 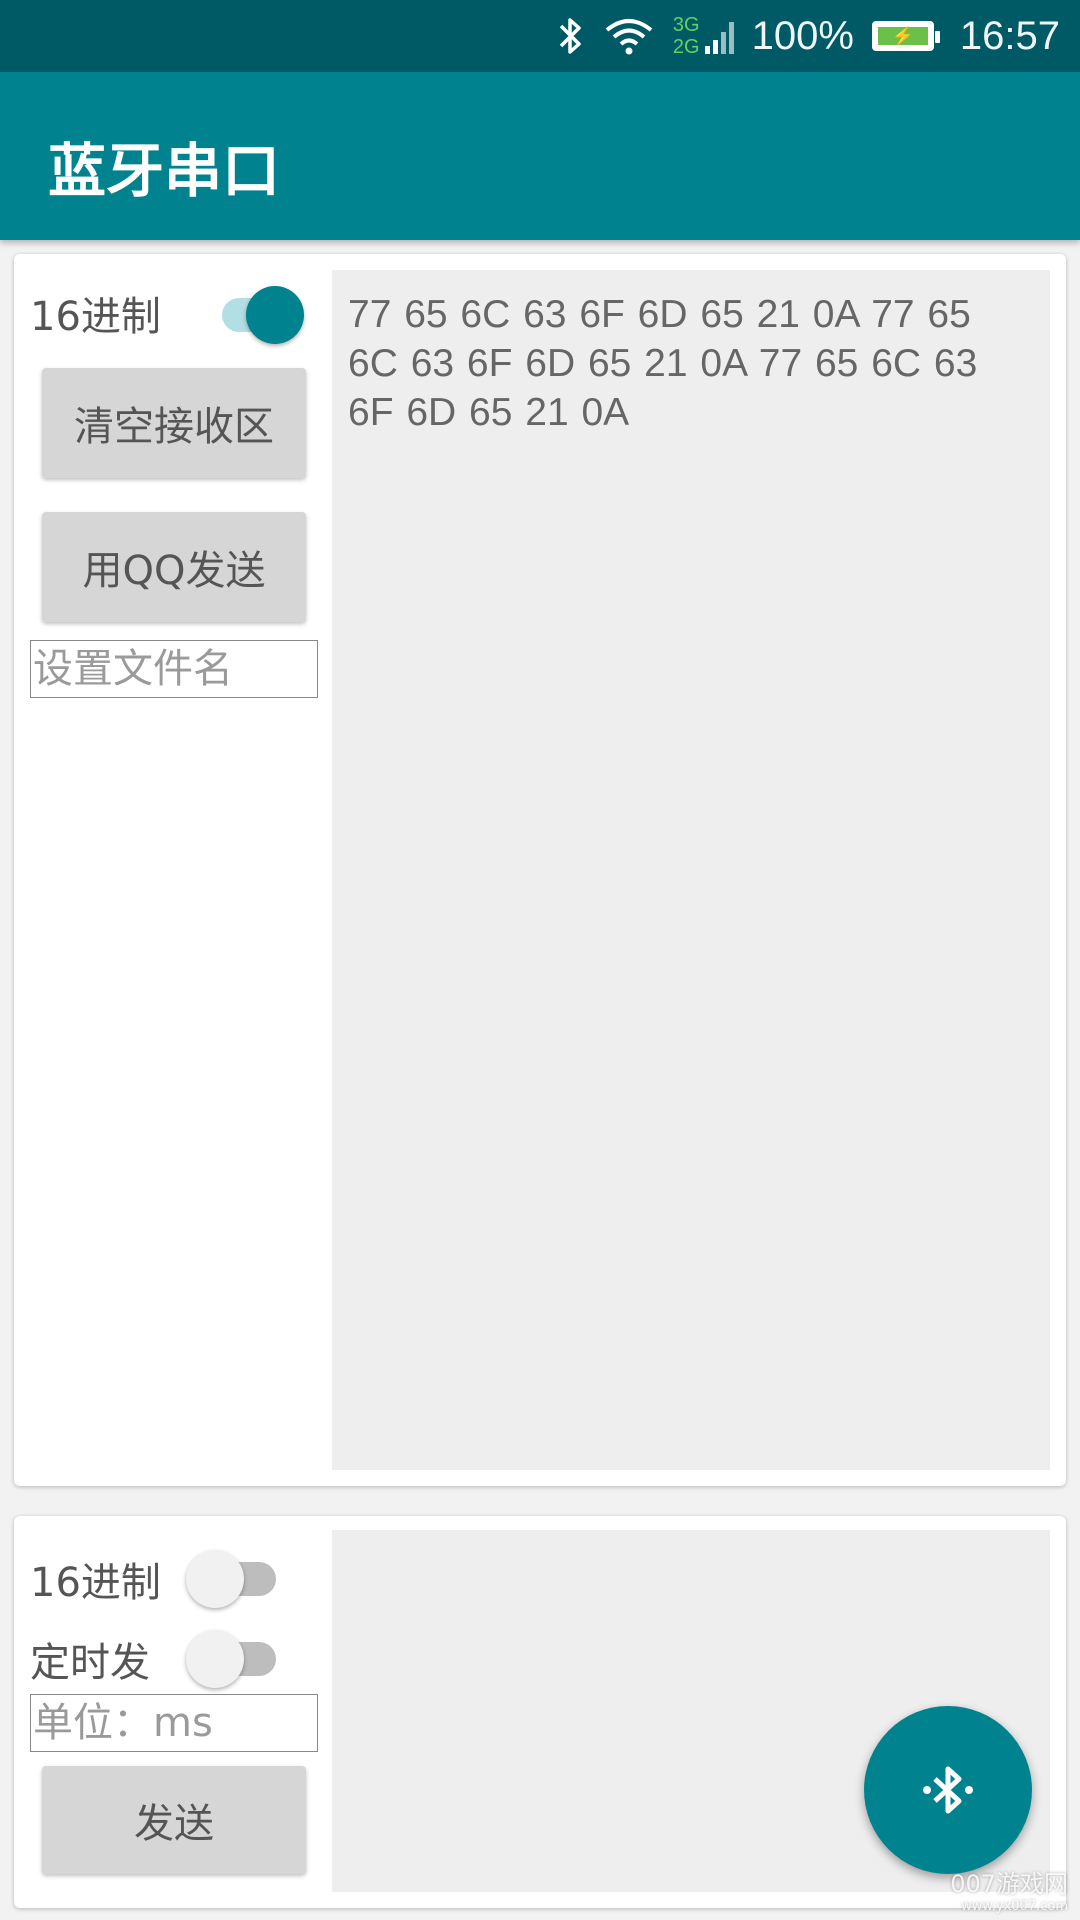 What do you see at coordinates (1014, 1906) in the screenshot?
I see `watermark-url: www.yx007.com` at bounding box center [1014, 1906].